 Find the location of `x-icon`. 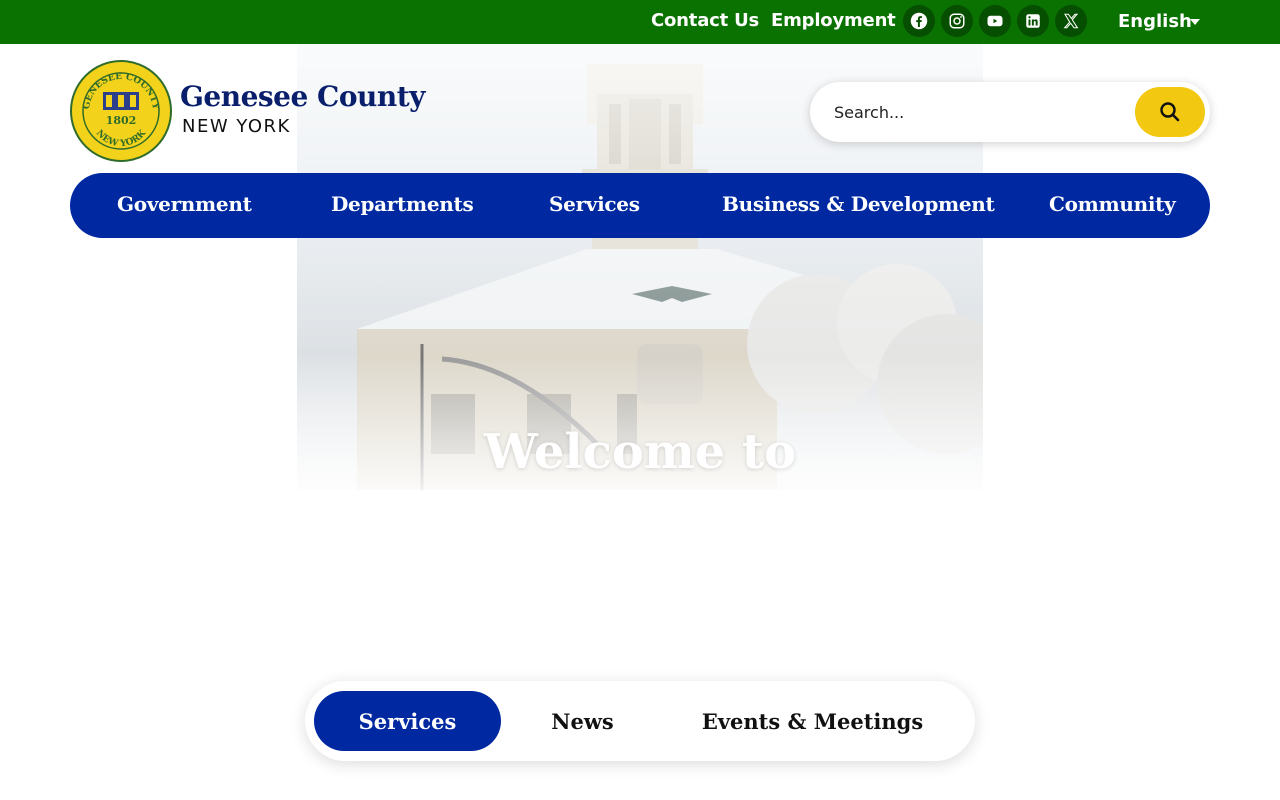

x-icon is located at coordinates (1071, 21).